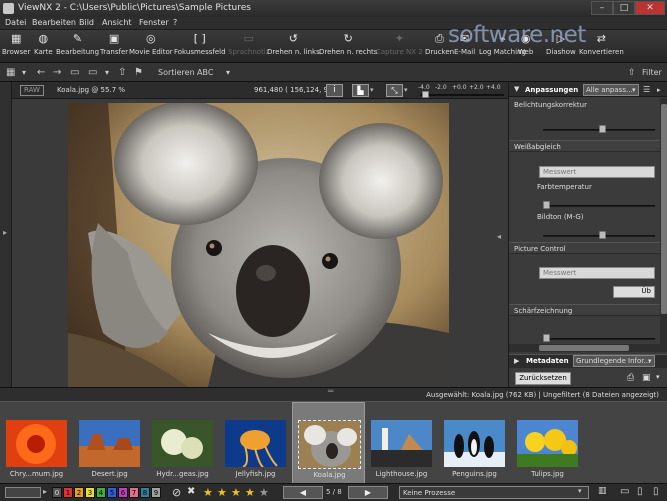  What do you see at coordinates (205, 73) in the screenshot?
I see `sort-dropdown: ABC` at bounding box center [205, 73].